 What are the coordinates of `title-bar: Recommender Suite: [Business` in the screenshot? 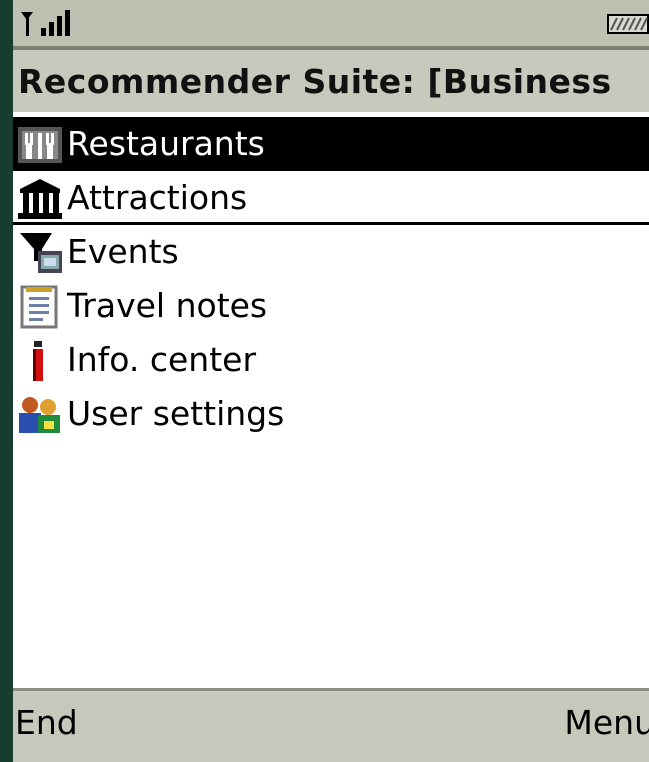 It's located at (331, 81).